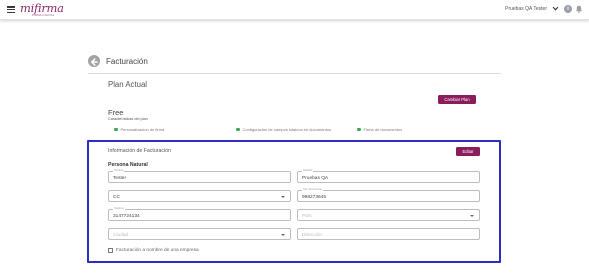 Image resolution: width=589 pixels, height=279 pixels. I want to click on country-placeholder: País, so click(307, 216).